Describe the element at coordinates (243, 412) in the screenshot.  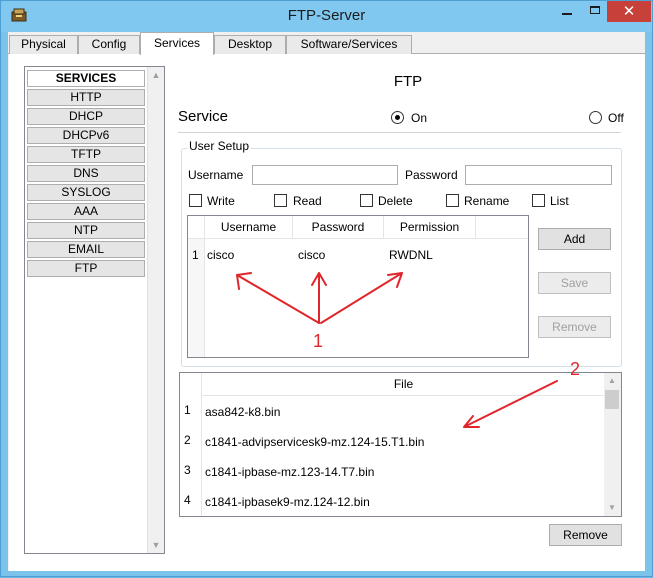
I see `file-name: asa842-k8.bin` at that location.